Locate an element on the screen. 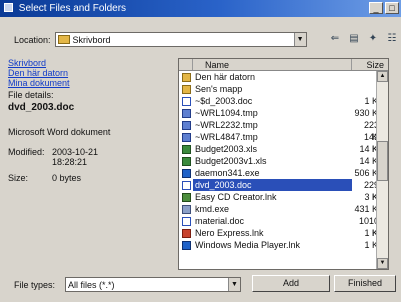 This screenshot has height=302, width=401. file-name: Budget2003.xls is located at coordinates (226, 149).